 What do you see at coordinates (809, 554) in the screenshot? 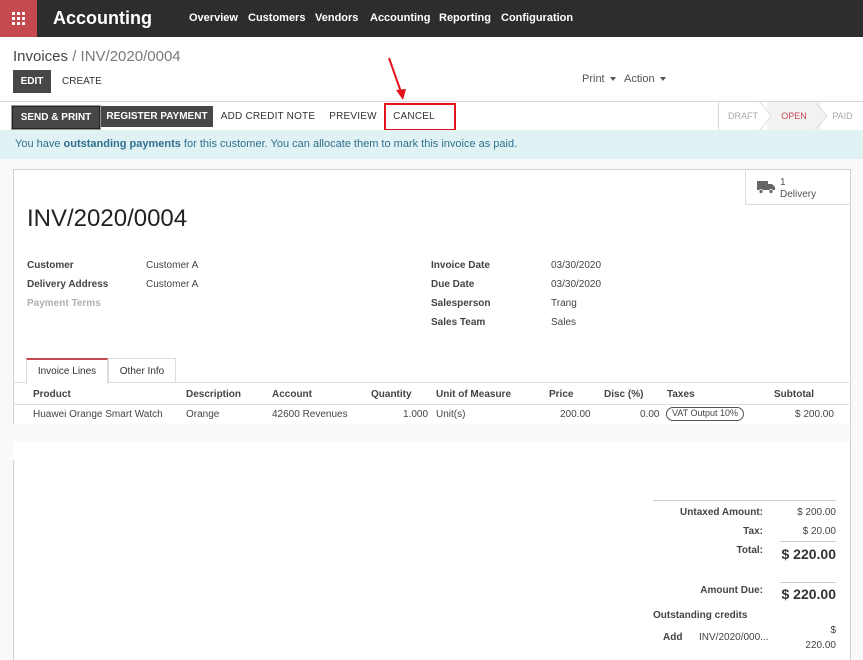
I see `total-value: $ 220.00` at bounding box center [809, 554].